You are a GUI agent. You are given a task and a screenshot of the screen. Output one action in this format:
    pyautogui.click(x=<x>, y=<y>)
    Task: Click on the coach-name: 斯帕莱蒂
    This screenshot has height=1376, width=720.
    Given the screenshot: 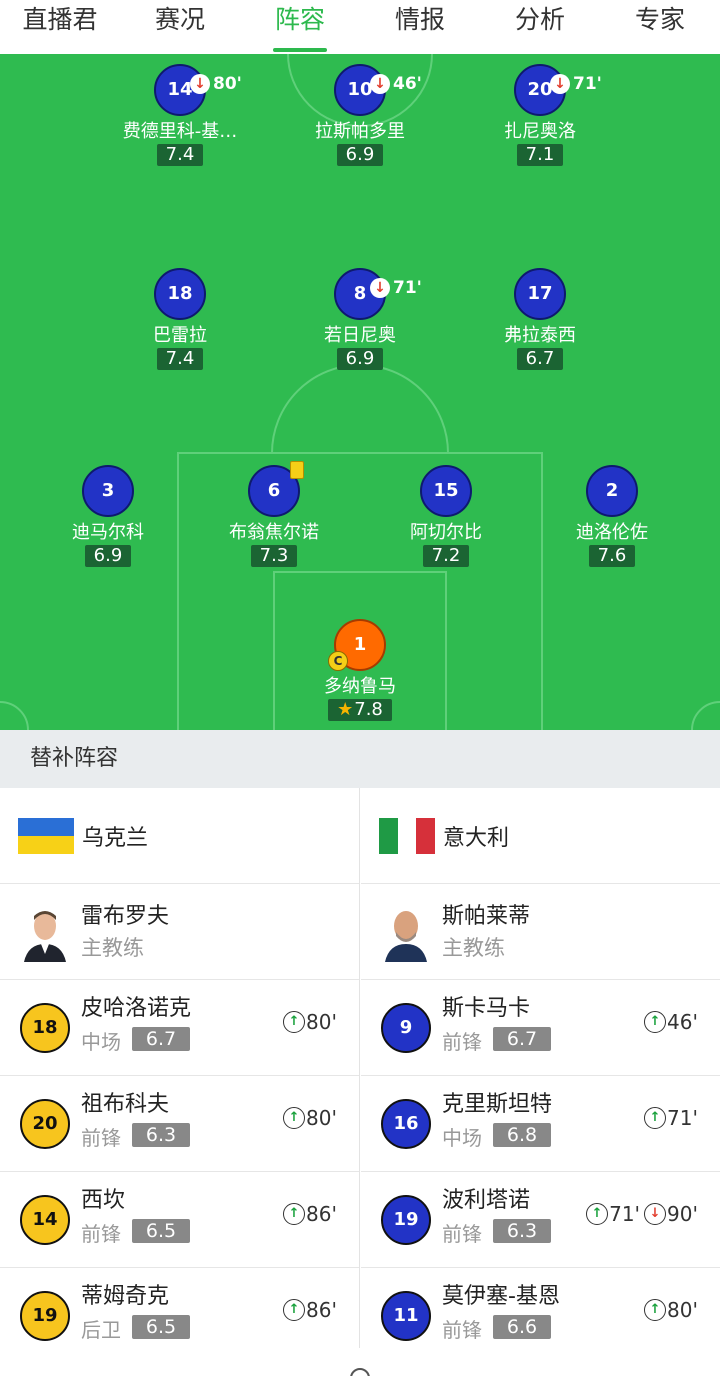 What is the action you would take?
    pyautogui.click(x=486, y=916)
    